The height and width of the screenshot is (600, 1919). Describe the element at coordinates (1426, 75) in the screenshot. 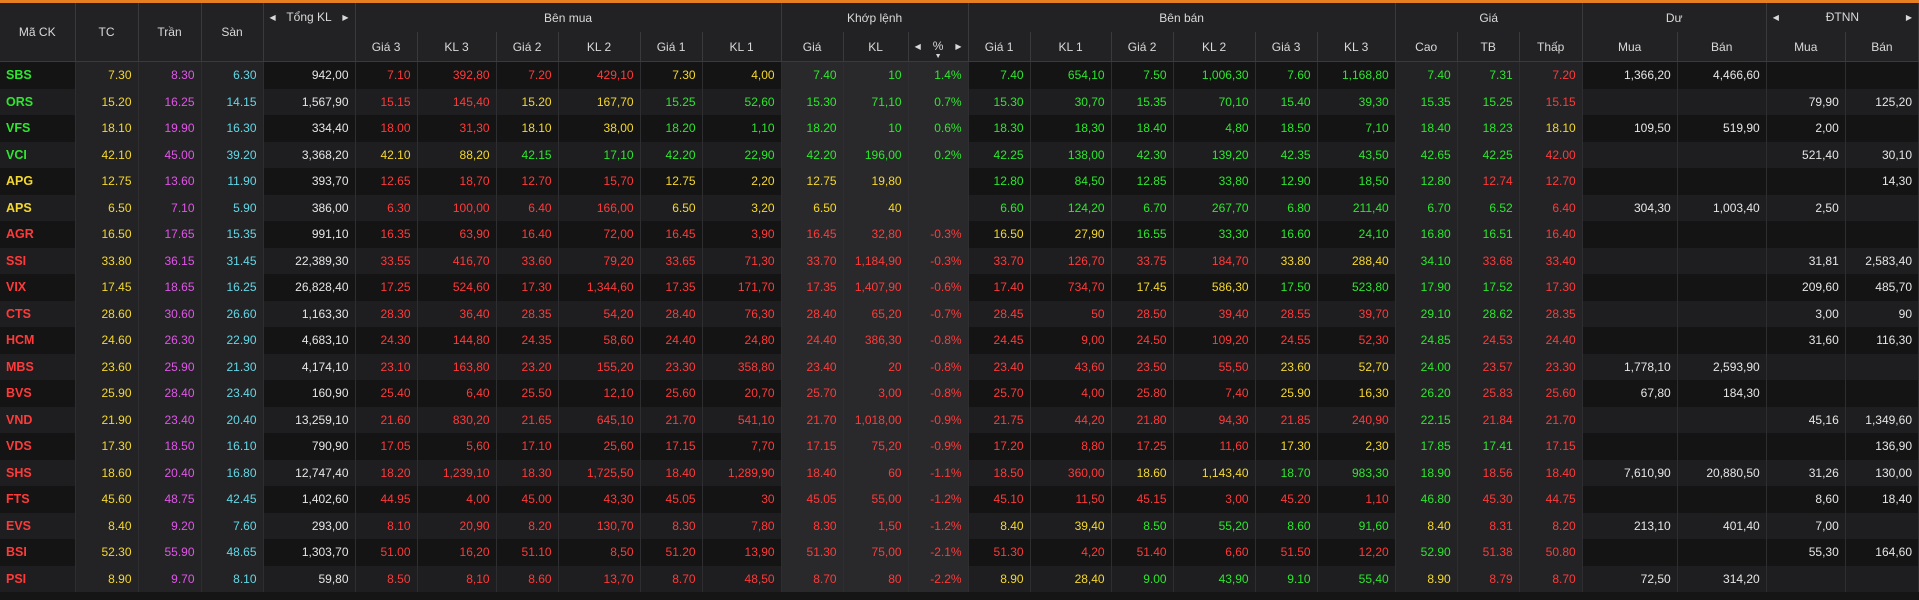

I see `high-cell: 7.40` at that location.